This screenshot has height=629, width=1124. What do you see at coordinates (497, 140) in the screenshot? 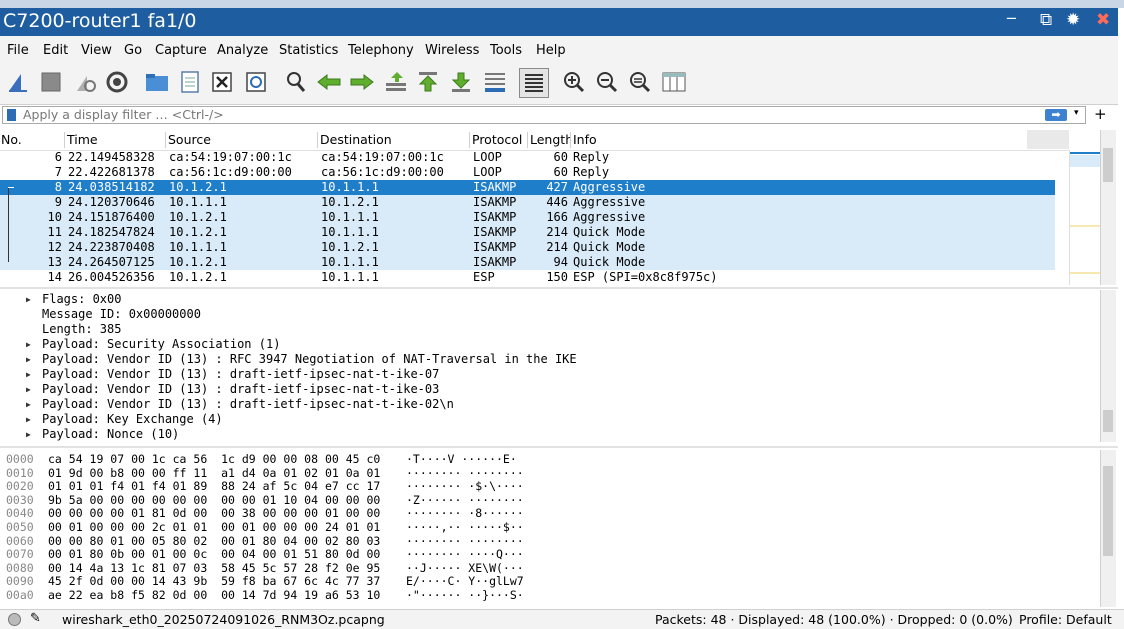
I see `column-protocol: Protocol` at bounding box center [497, 140].